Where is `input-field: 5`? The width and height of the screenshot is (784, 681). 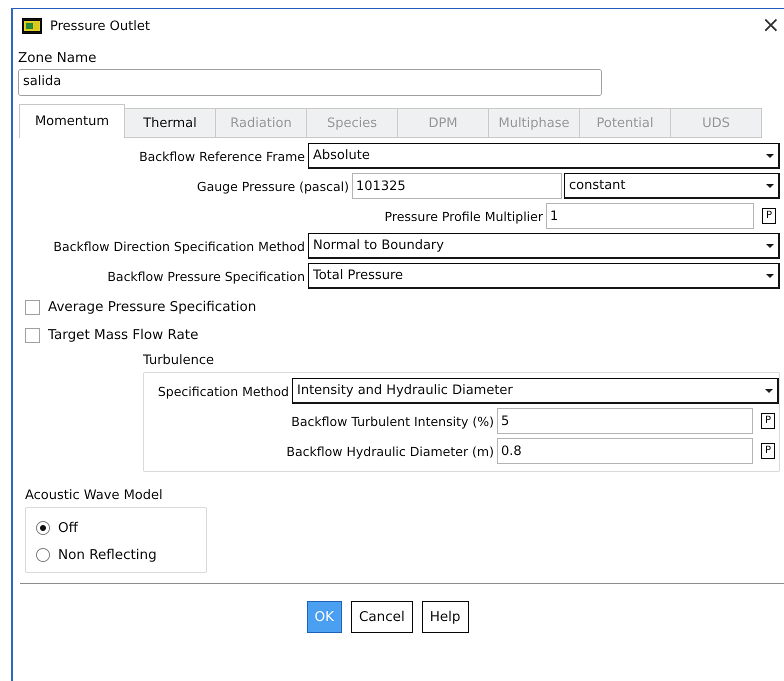 input-field: 5 is located at coordinates (625, 421).